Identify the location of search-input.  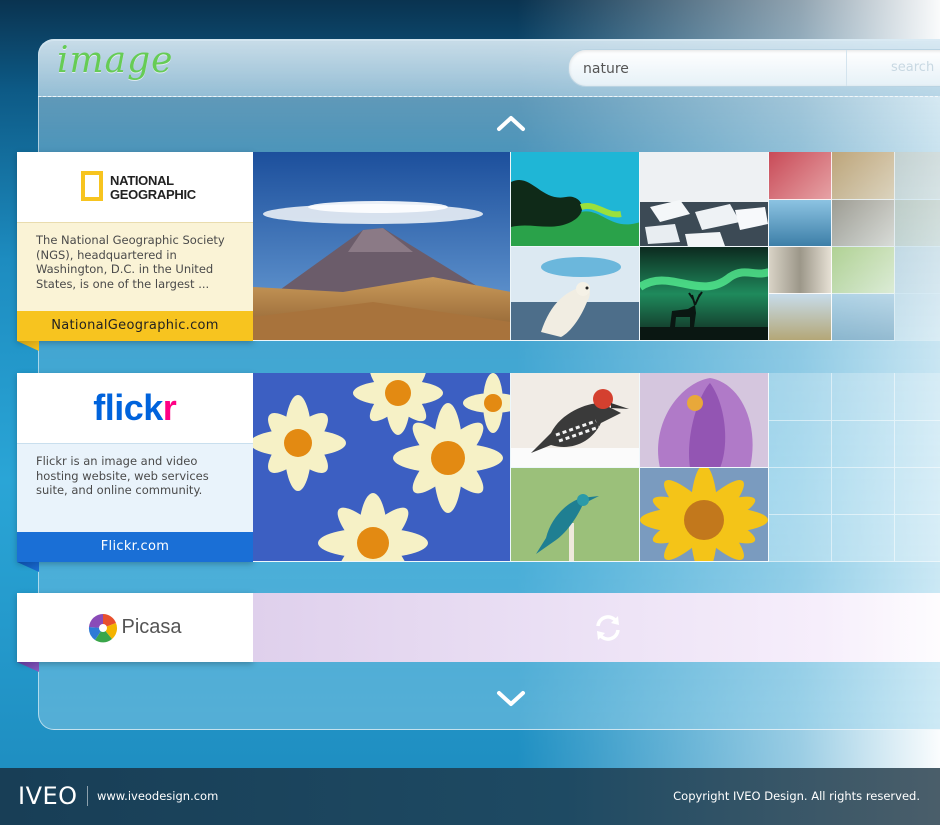
(713, 69).